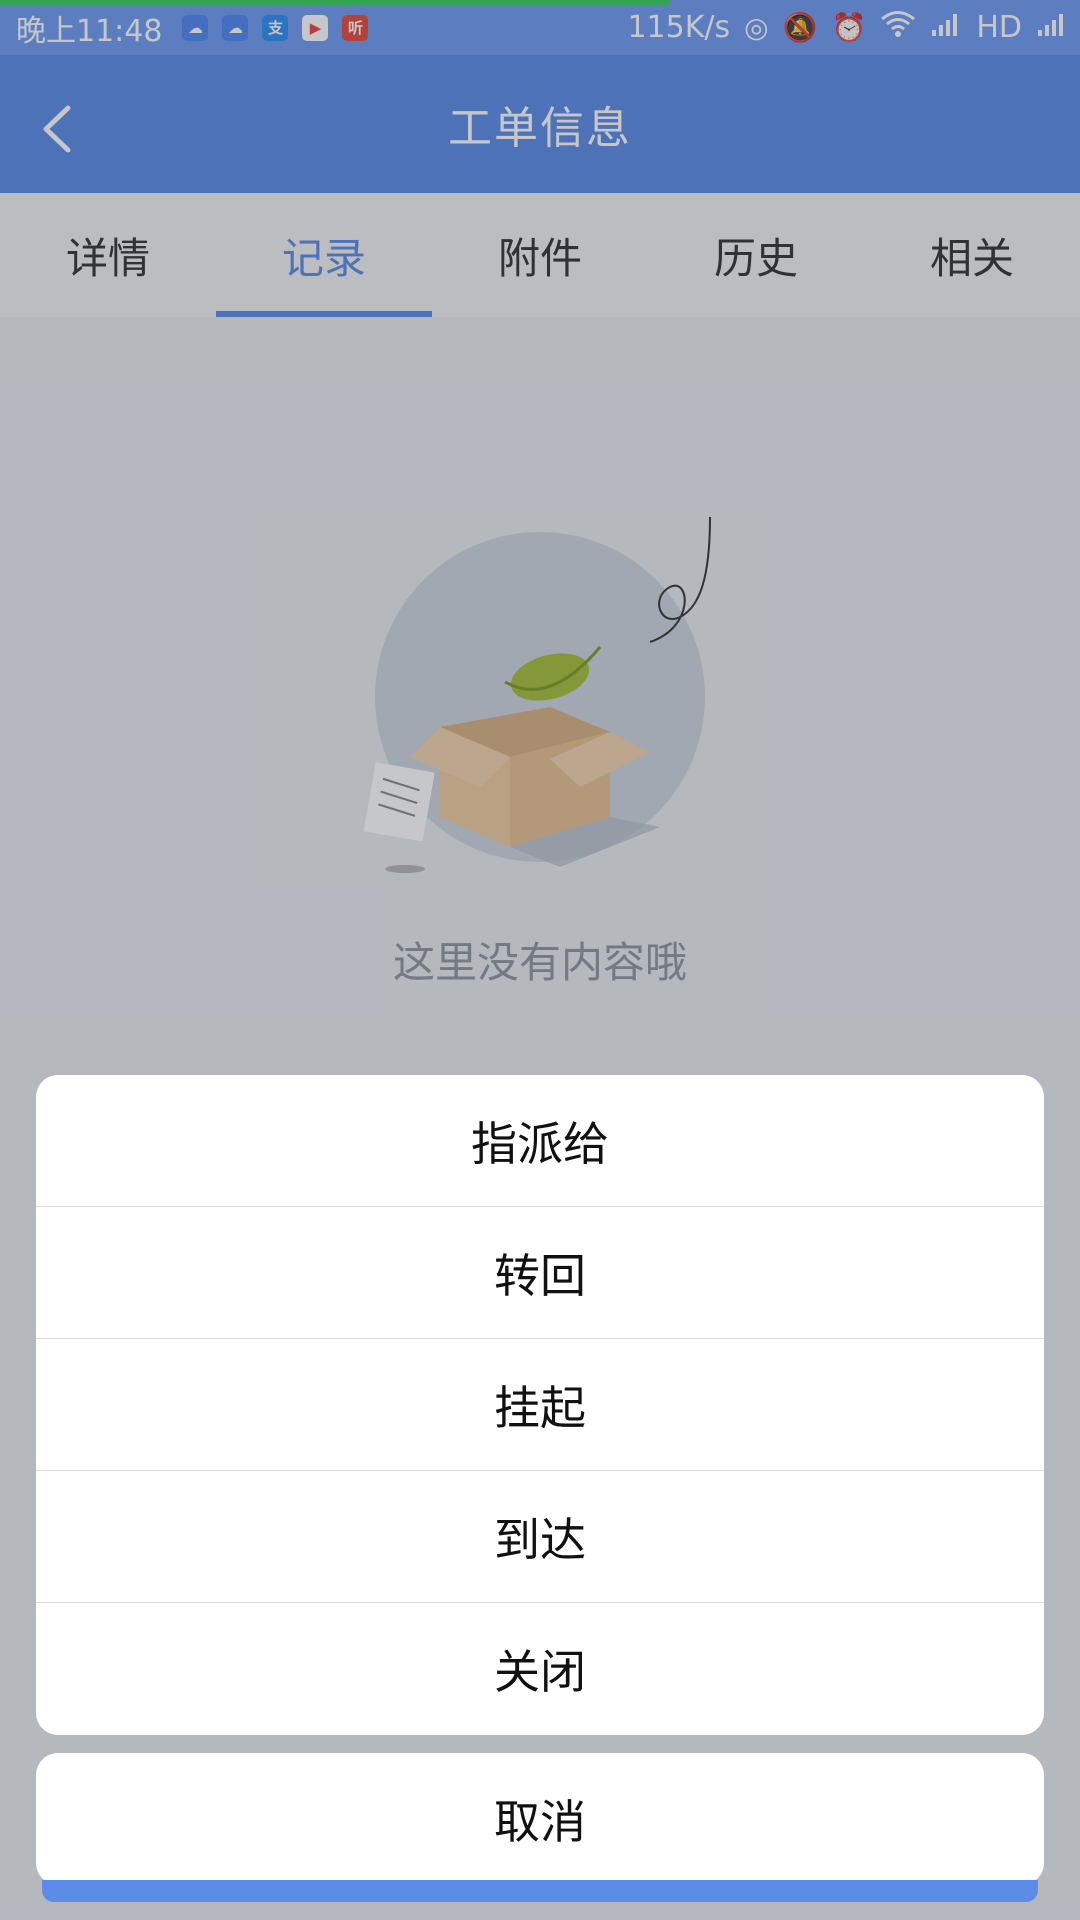  I want to click on bottom-accent-bar, so click(540, 1891).